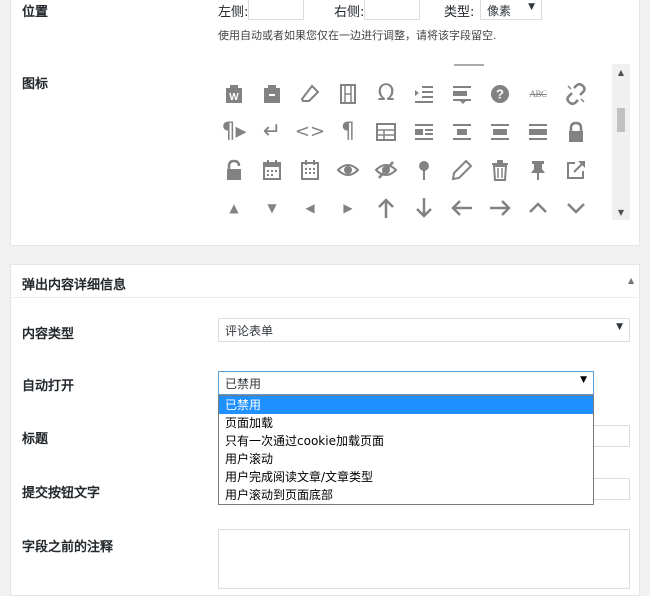  What do you see at coordinates (538, 207) in the screenshot?
I see `chevron-up-icon` at bounding box center [538, 207].